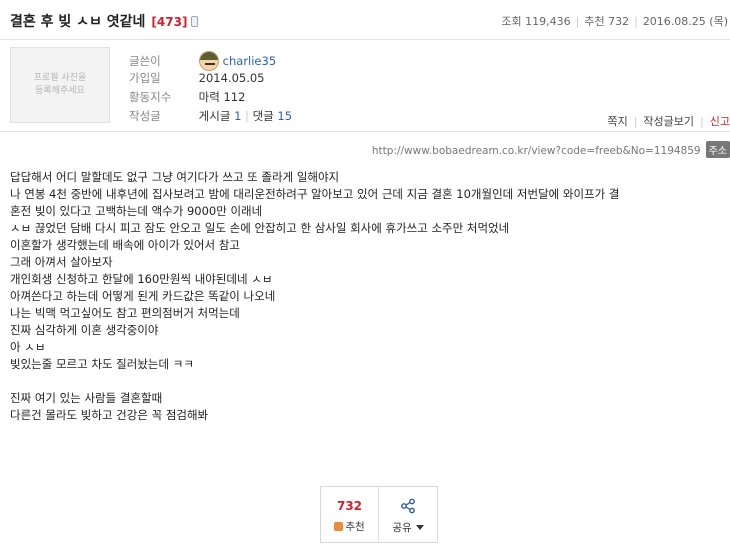  I want to click on post-actions: 732 추천 공유, so click(379, 514).